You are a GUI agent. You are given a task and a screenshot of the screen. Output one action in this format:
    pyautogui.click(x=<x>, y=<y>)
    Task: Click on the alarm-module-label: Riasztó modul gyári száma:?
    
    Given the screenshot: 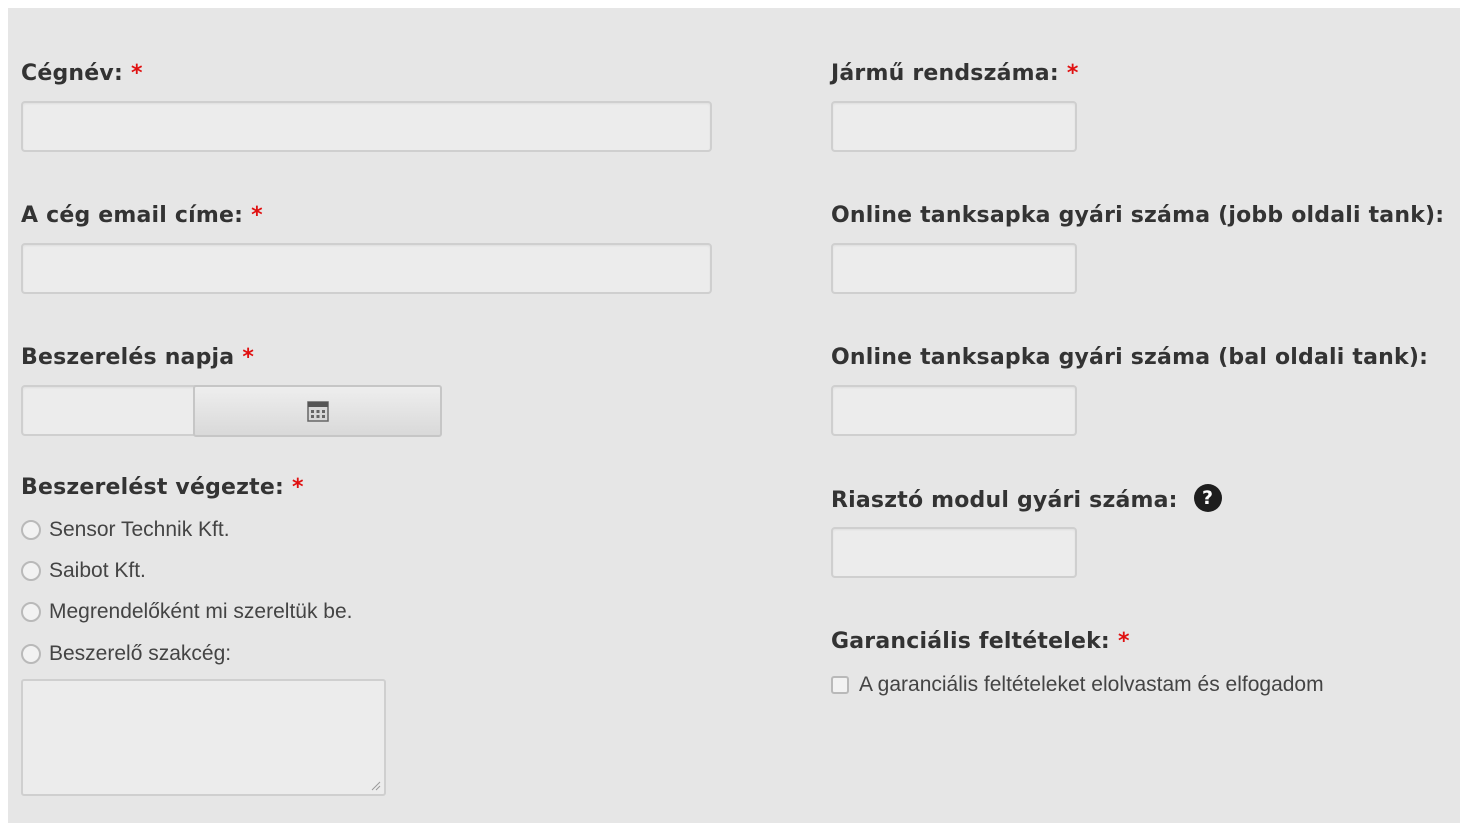 What is the action you would take?
    pyautogui.click(x=1026, y=499)
    